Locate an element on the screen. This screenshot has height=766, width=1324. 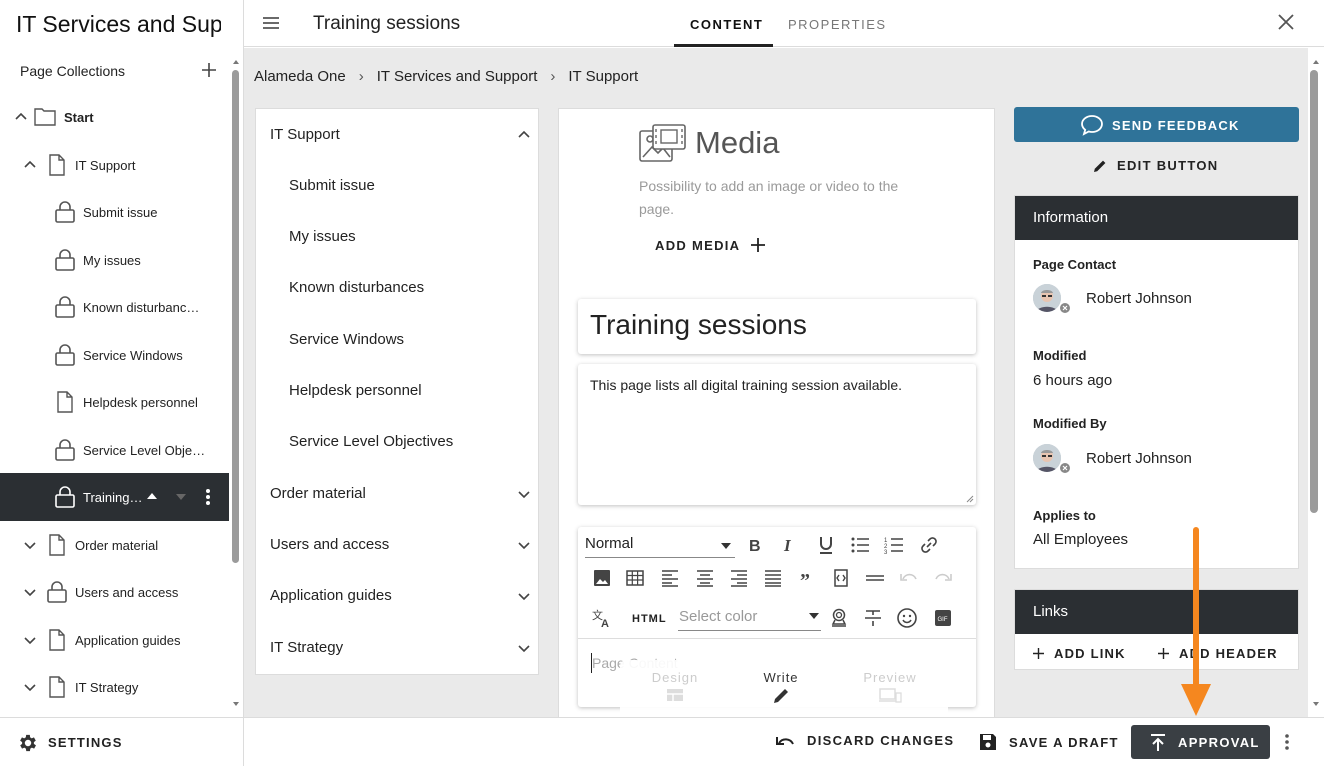
edit-button: EDIT BUTTON is located at coordinates (1155, 165).